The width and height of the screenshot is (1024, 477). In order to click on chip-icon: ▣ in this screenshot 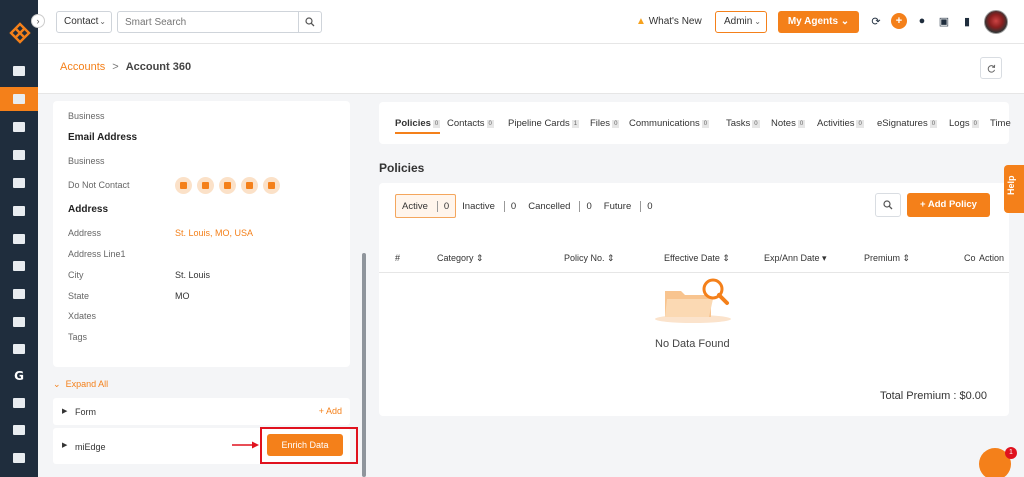, I will do `click(944, 21)`.